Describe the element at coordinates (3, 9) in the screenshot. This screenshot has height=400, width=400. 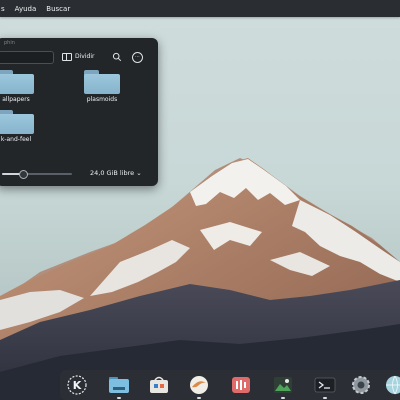
I see `menu-item-partial: s` at that location.